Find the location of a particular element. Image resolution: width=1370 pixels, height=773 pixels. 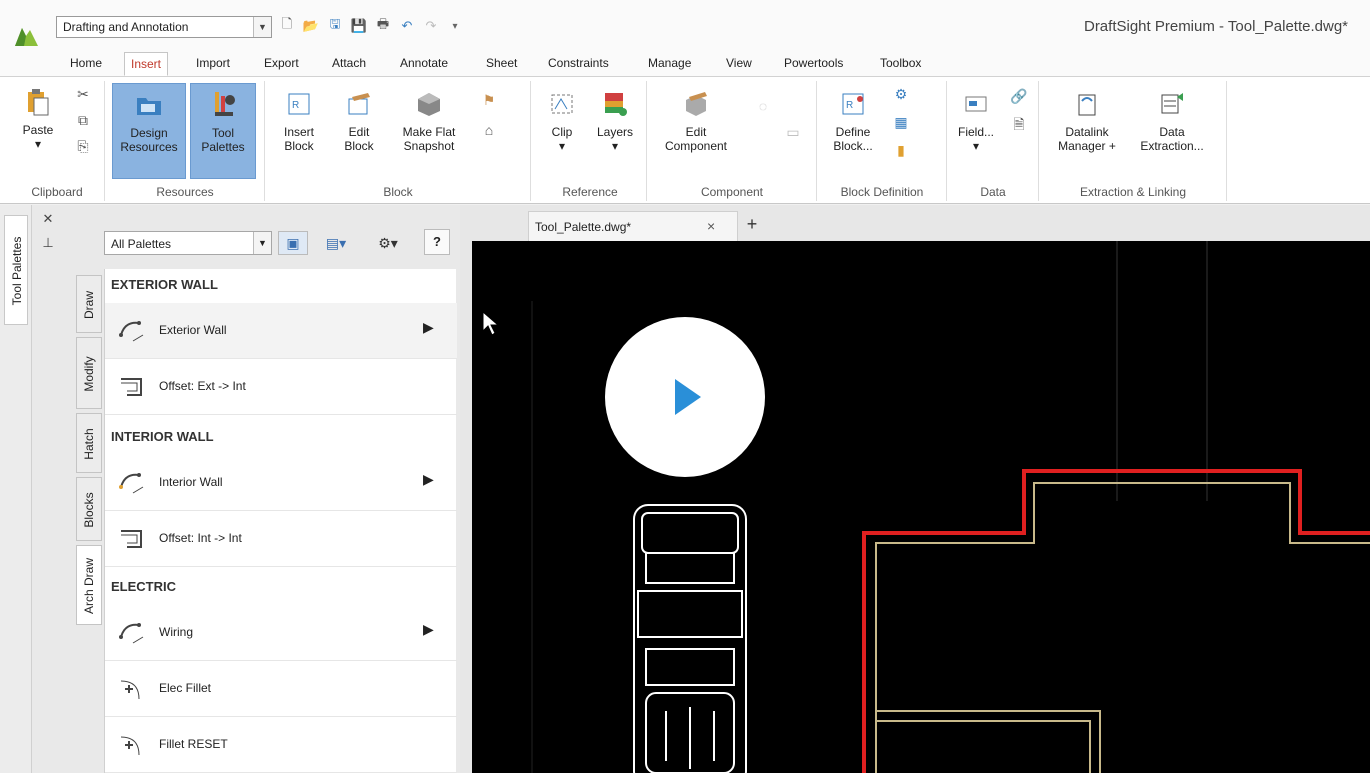

design-resources-button: Design Resources is located at coordinates (149, 131).